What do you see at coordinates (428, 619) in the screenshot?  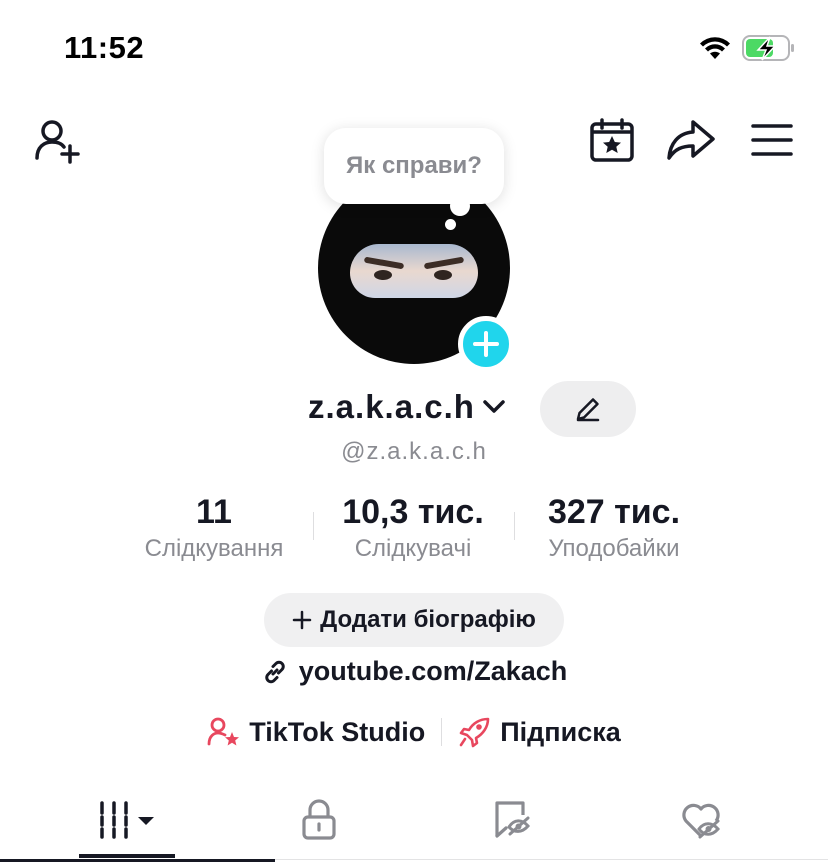 I see `add-bio-label: Додати біографію` at bounding box center [428, 619].